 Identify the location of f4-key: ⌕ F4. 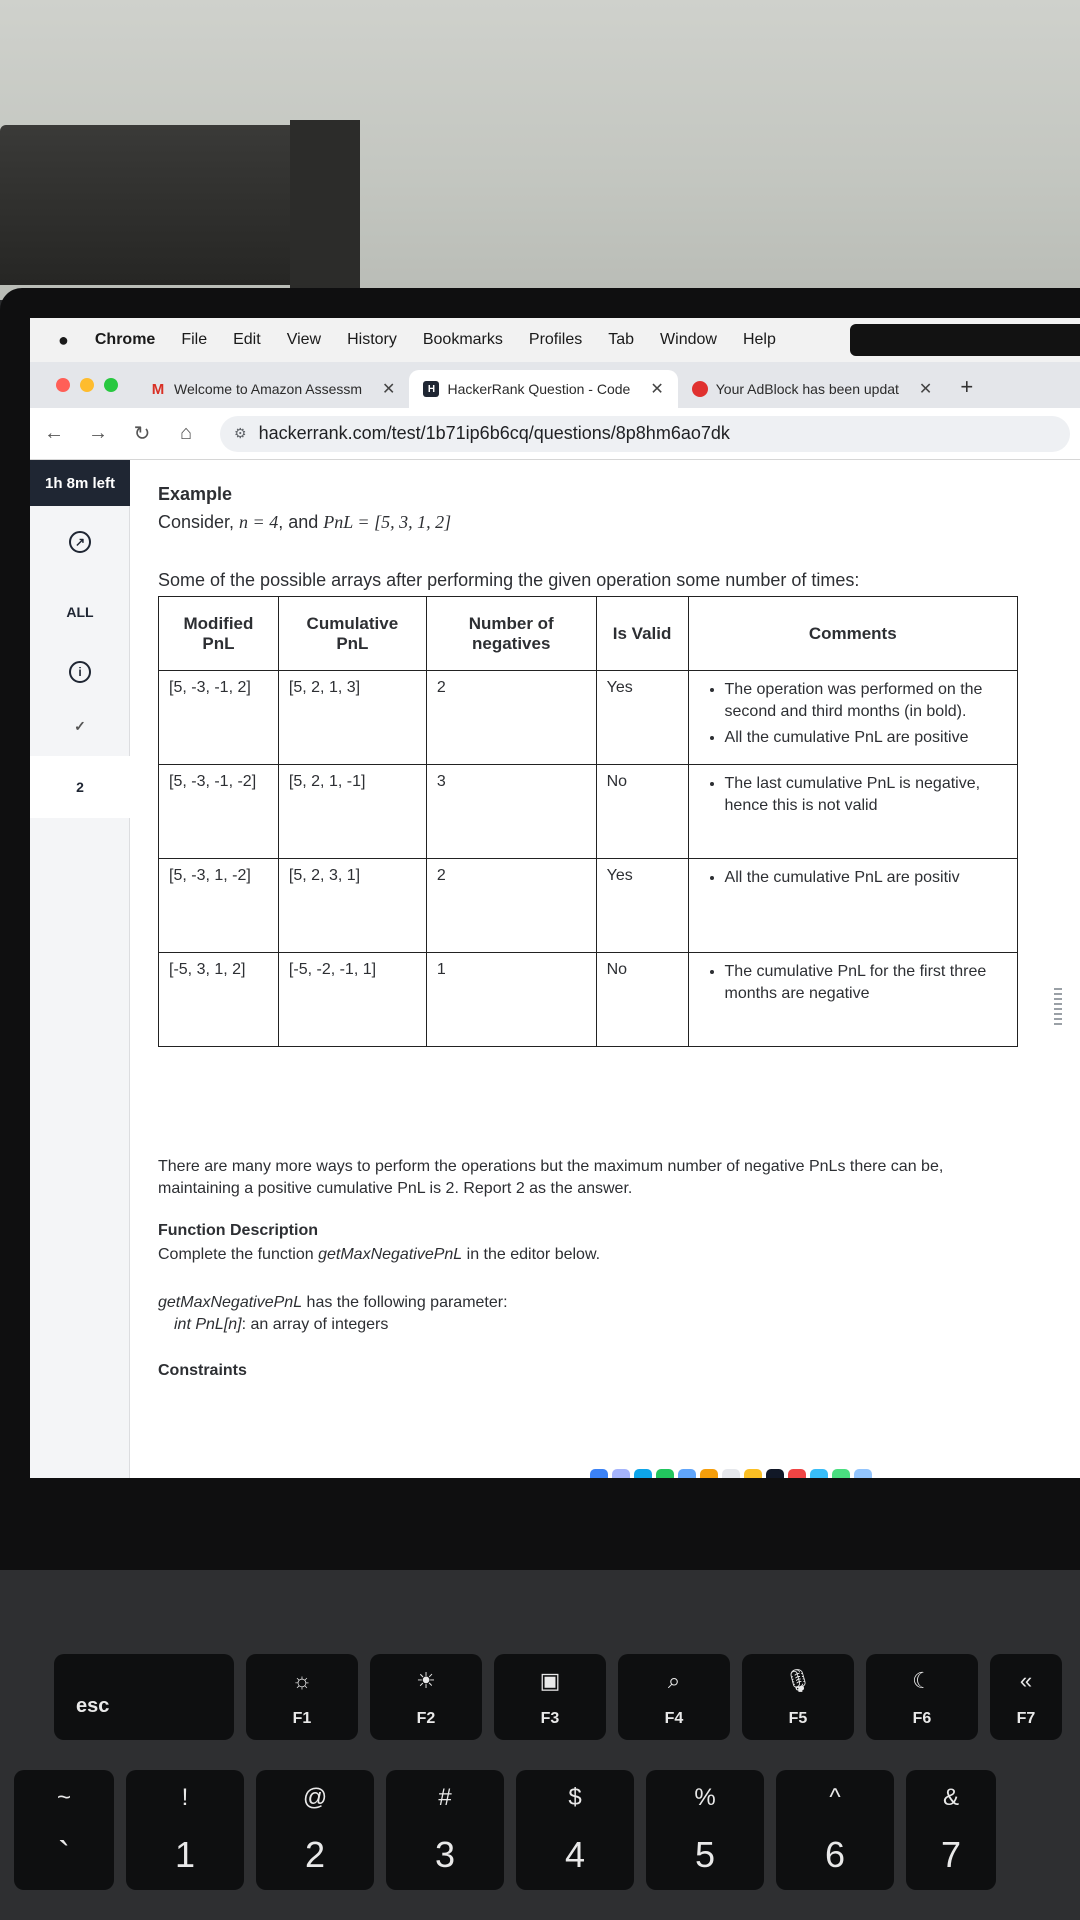
(674, 1697).